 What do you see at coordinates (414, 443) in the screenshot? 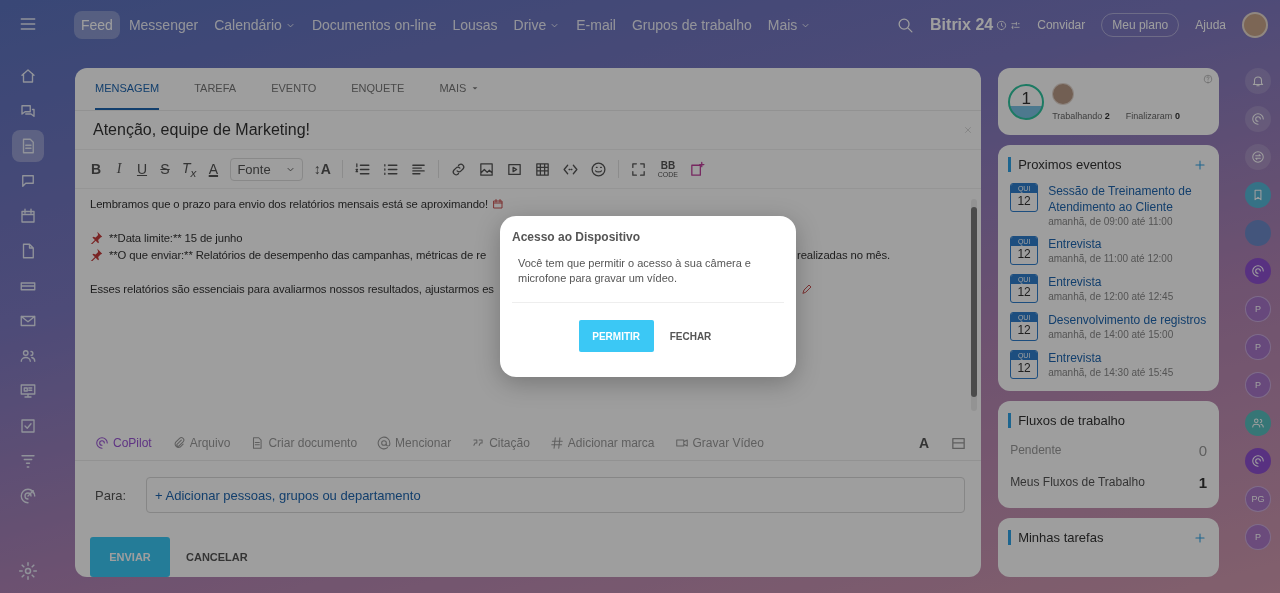
I see `action-button: Mencionar` at bounding box center [414, 443].